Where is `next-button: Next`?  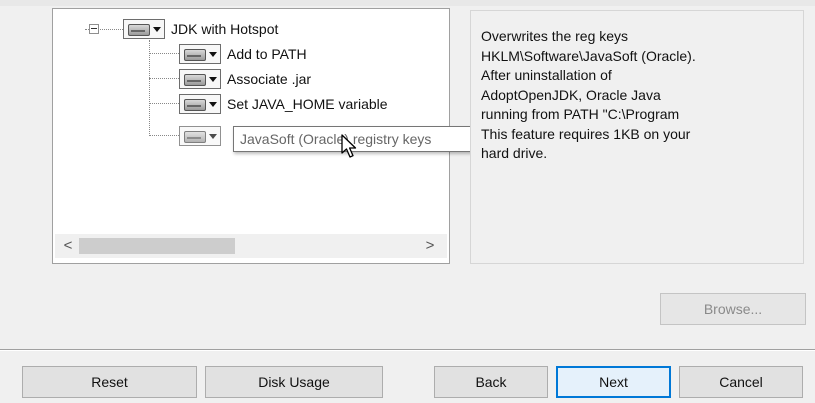
next-button: Next is located at coordinates (613, 382).